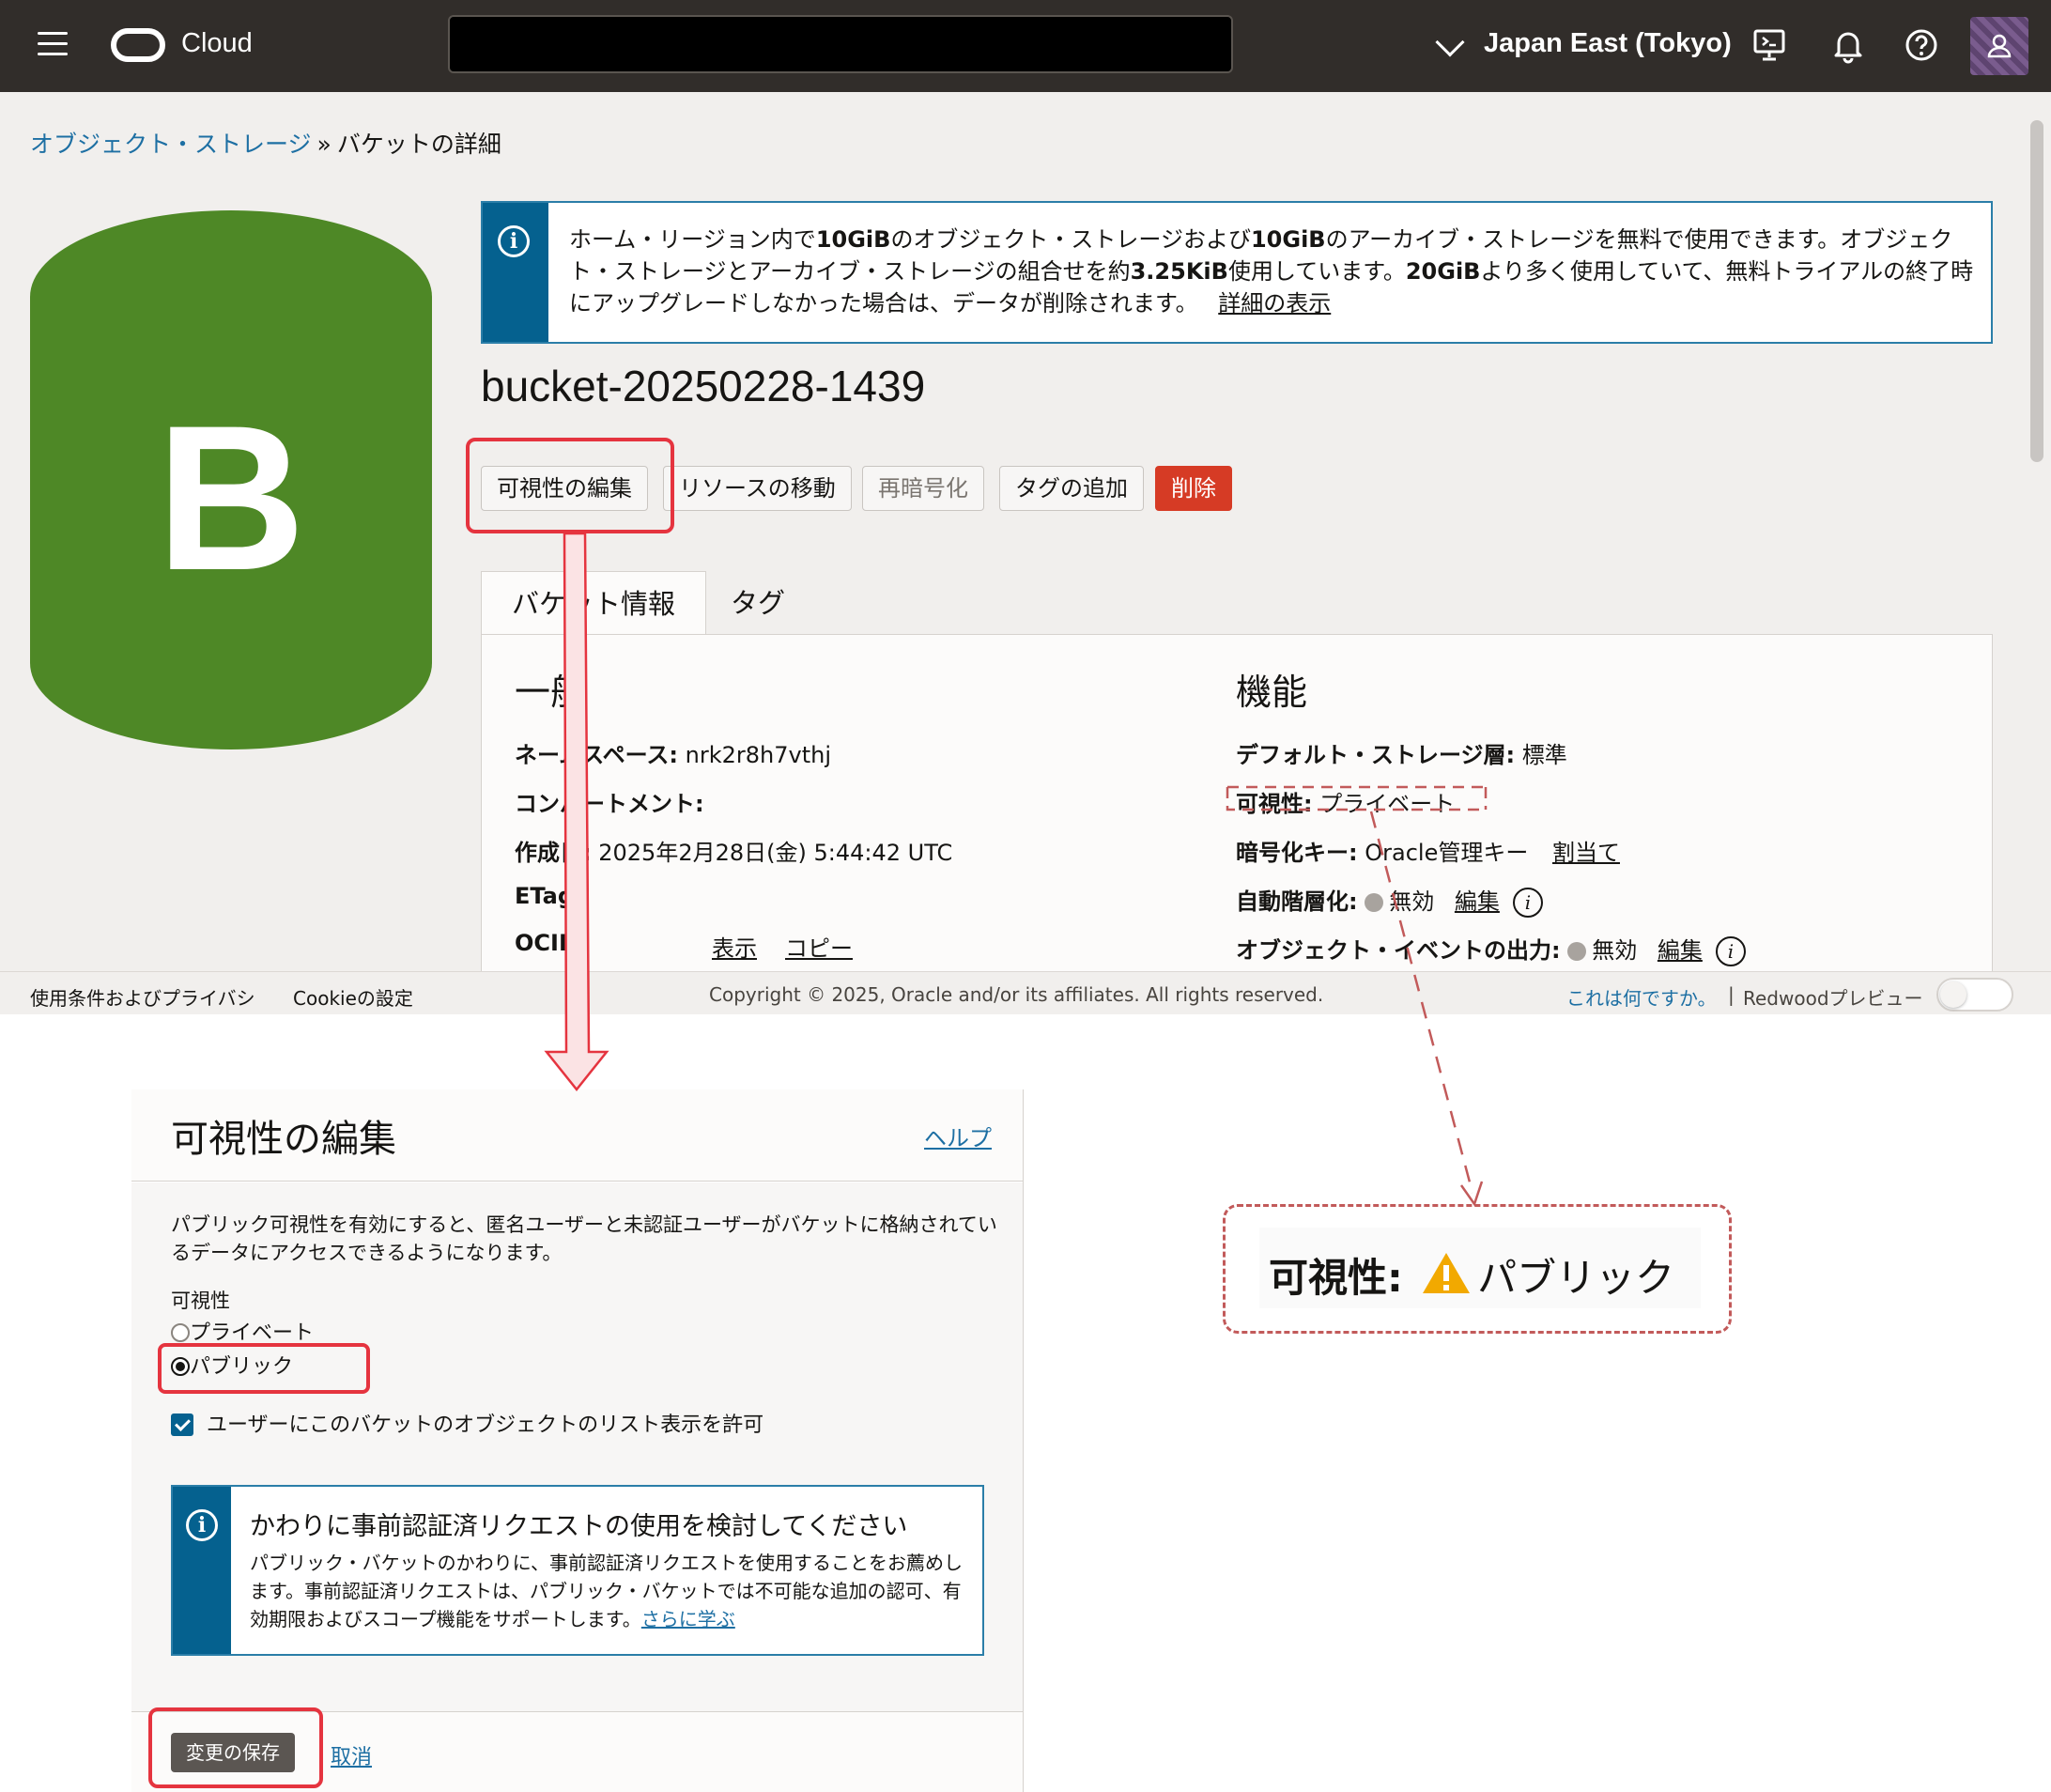 The width and height of the screenshot is (2051, 1792). Describe the element at coordinates (142, 997) in the screenshot. I see `terms-link: 使用条件およびプライバシ` at that location.